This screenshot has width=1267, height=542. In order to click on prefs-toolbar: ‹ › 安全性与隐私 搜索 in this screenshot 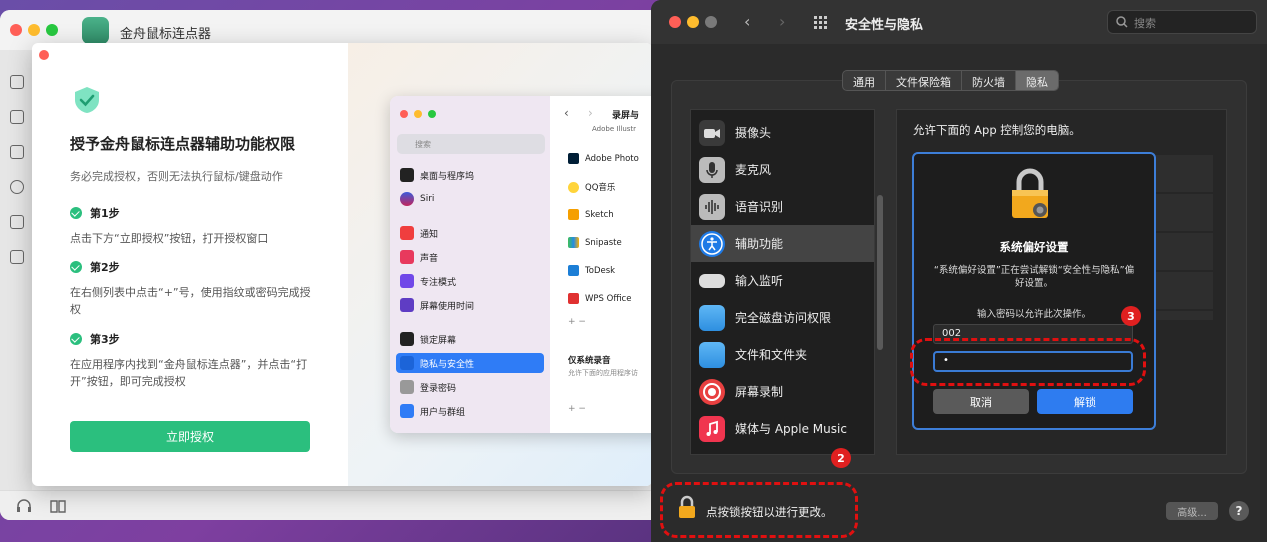, I will do `click(959, 22)`.